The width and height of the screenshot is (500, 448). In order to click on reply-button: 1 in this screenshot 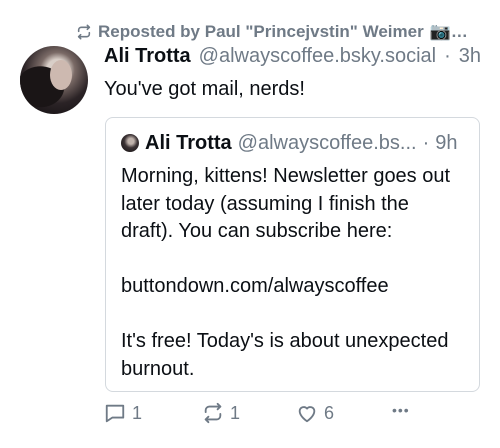, I will do `click(123, 413)`.